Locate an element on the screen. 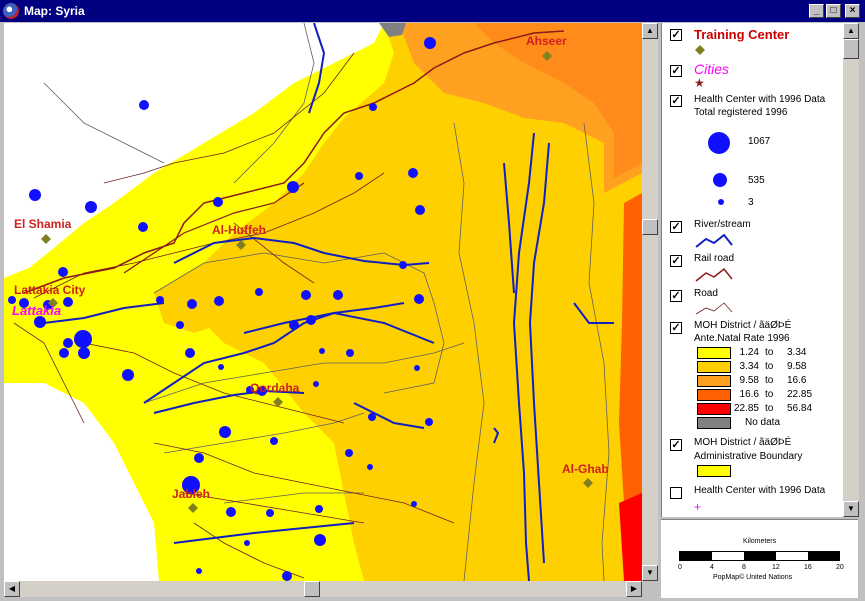 Image resolution: width=865 pixels, height=601 pixels. rate-class-4-to: 22.85 is located at coordinates (800, 394).